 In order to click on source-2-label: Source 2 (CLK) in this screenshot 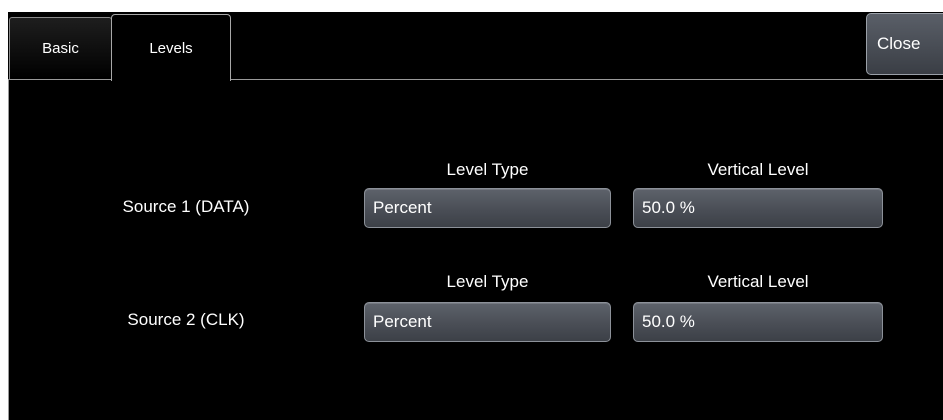, I will do `click(186, 319)`.